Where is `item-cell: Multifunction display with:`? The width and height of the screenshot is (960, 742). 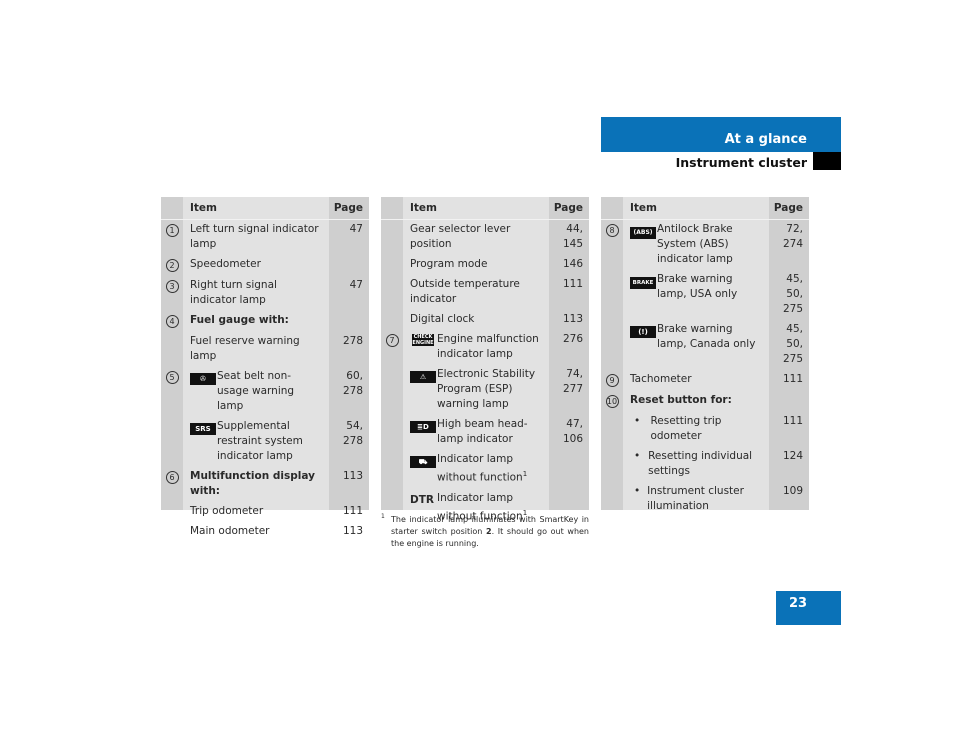 item-cell: Multifunction display with: is located at coordinates (256, 484).